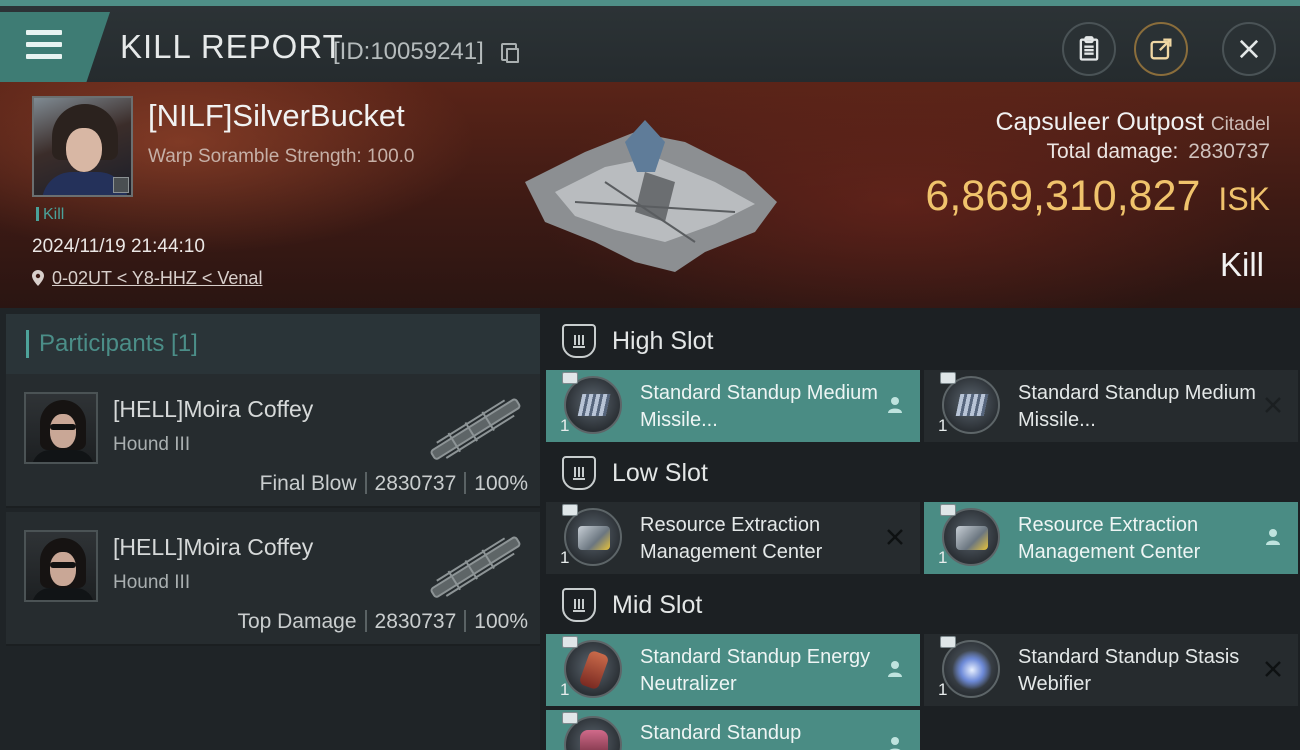  What do you see at coordinates (157, 278) in the screenshot?
I see `location-text: 0-02UT < Y8-HHZ < Venal` at bounding box center [157, 278].